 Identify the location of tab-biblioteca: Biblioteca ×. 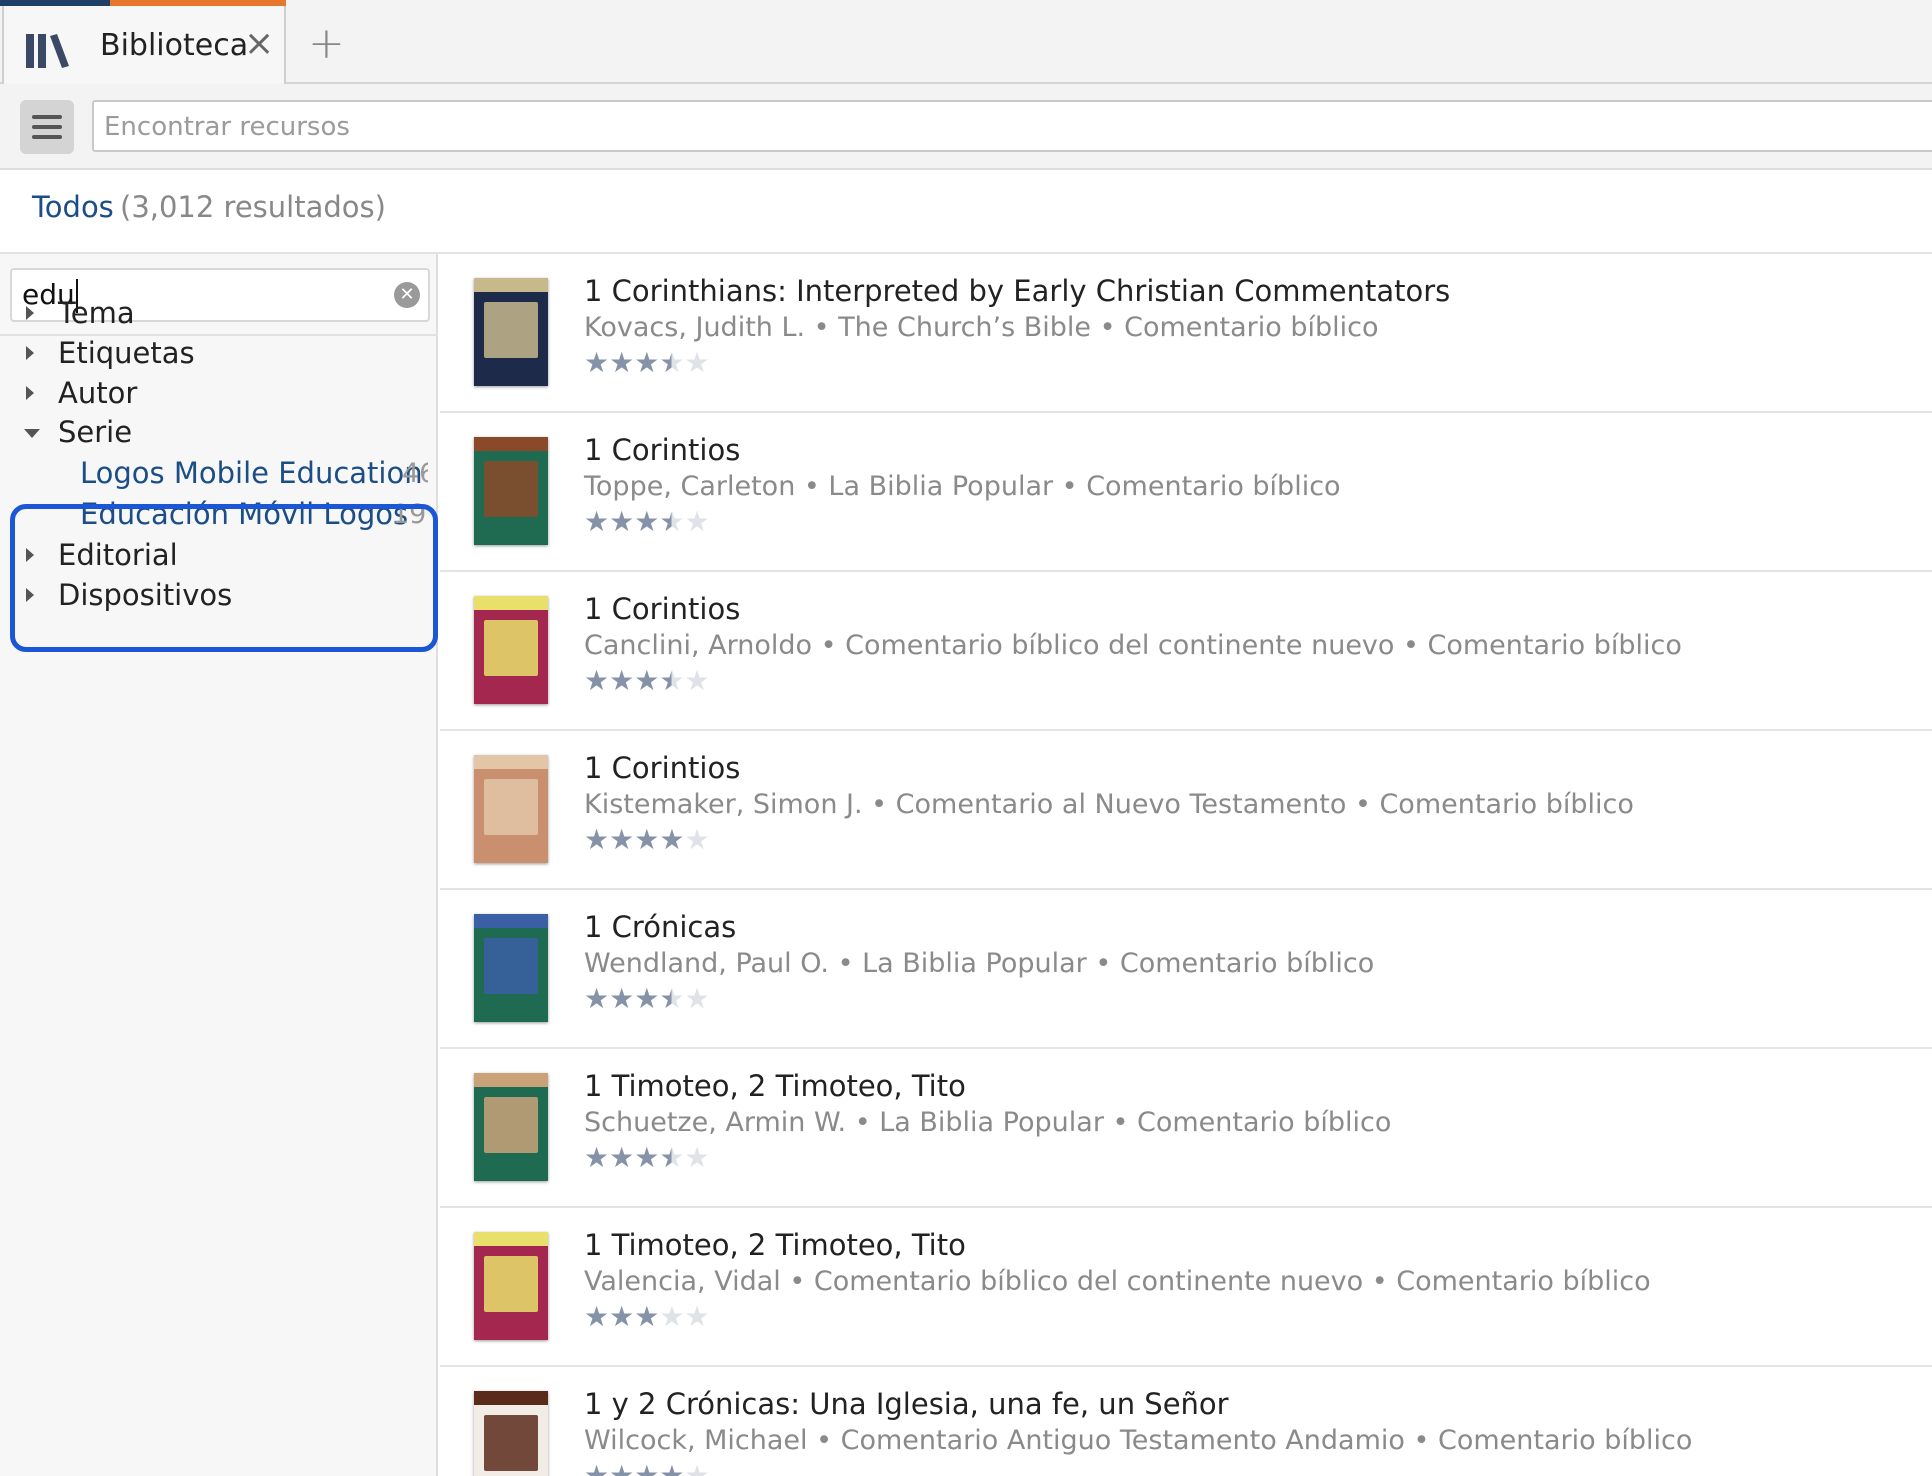
(144, 45).